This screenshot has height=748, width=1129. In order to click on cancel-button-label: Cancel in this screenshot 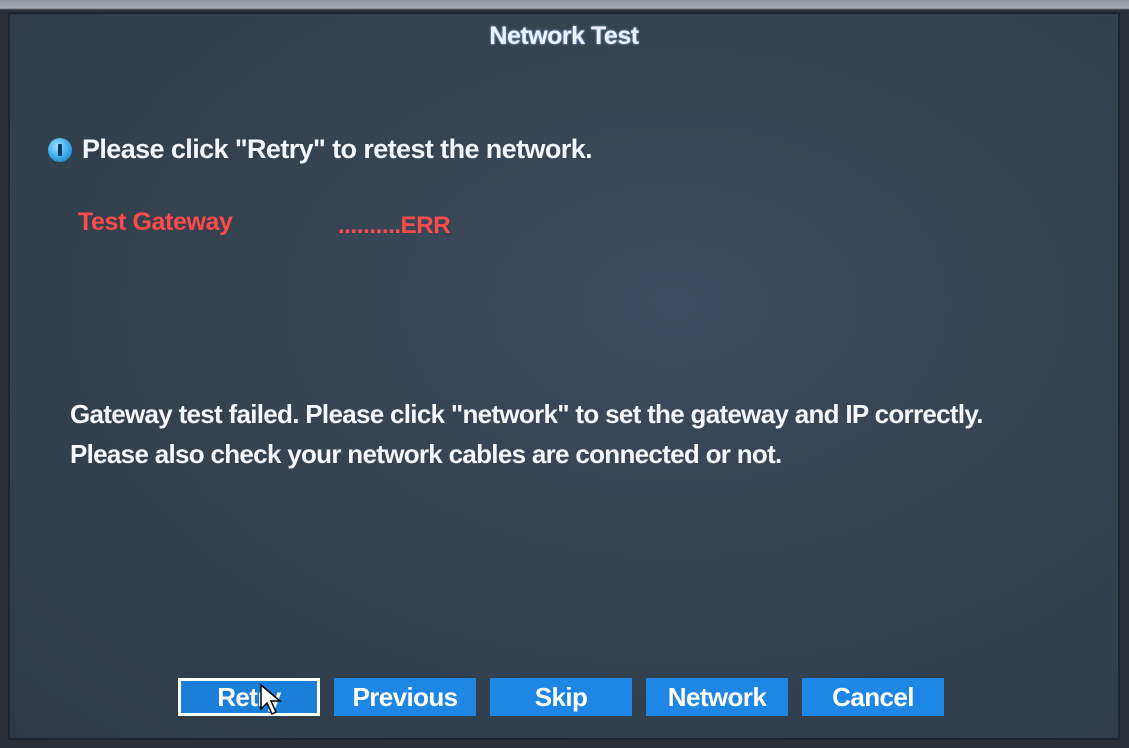, I will do `click(873, 696)`.